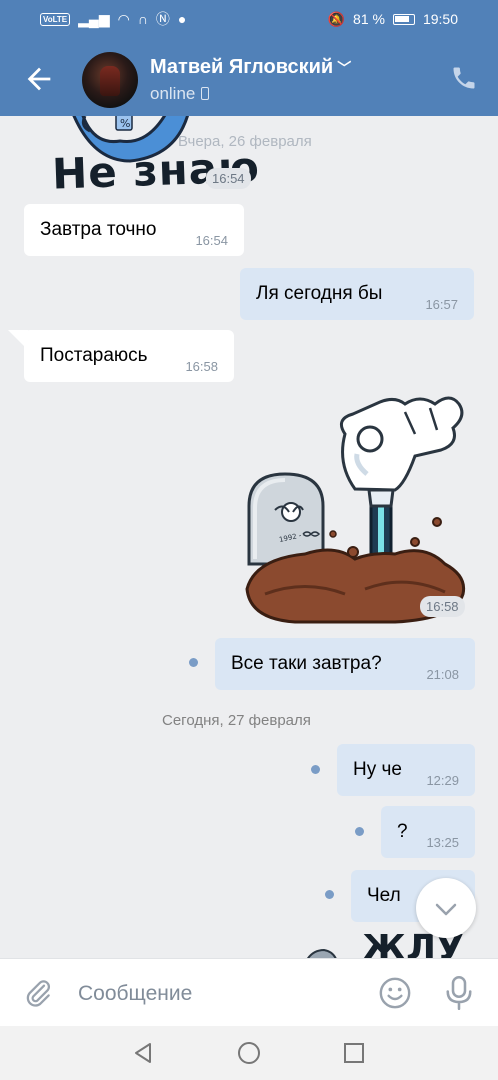 This screenshot has height=1080, width=498. Describe the element at coordinates (98, 229) in the screenshot. I see `message-text: Завтра точно` at that location.